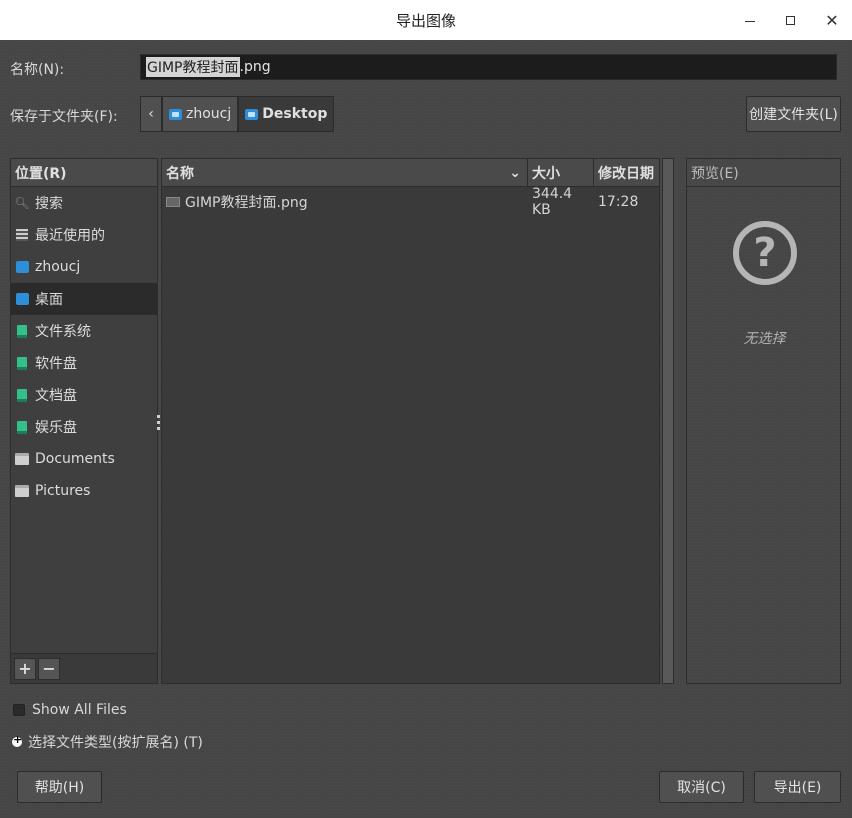  Describe the element at coordinates (56, 396) in the screenshot. I see `place-label: 文档盘` at that location.